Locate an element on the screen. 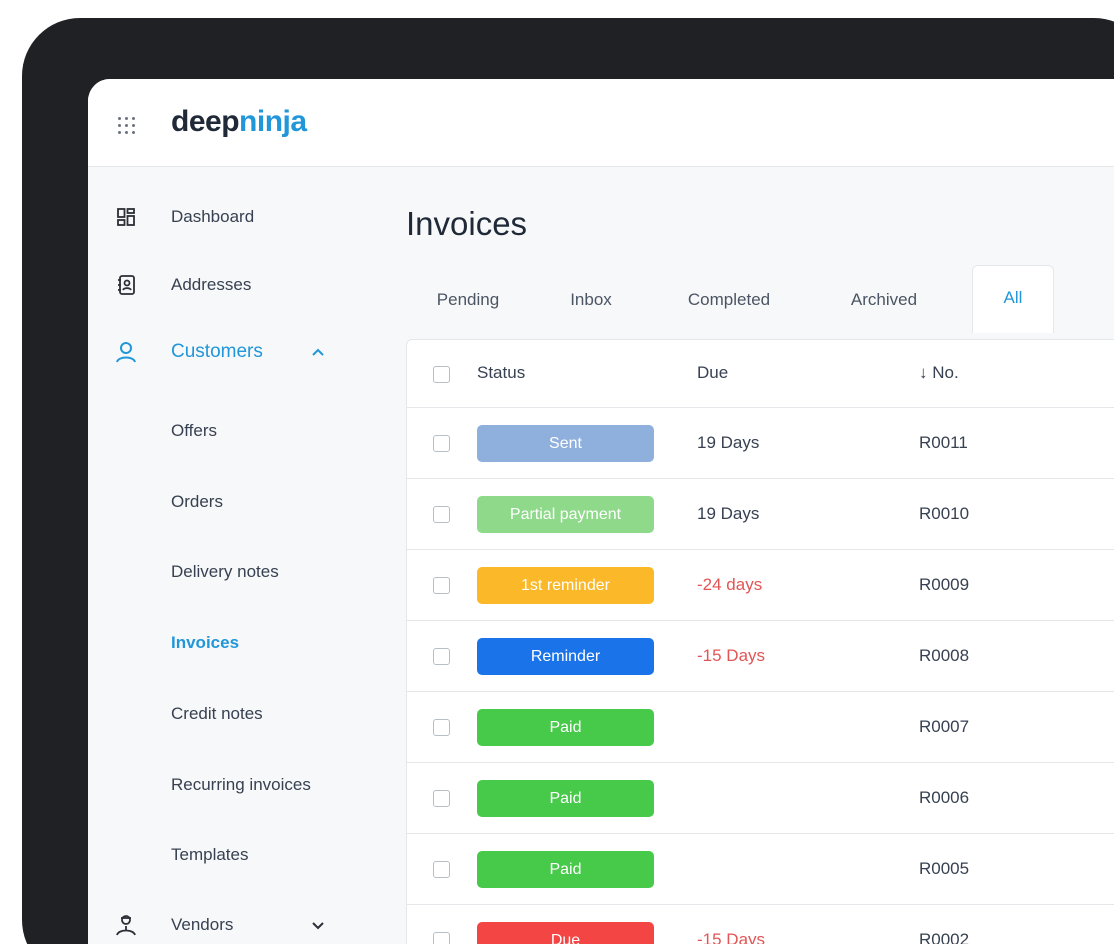 The width and height of the screenshot is (1114, 944). table-row: Sent 19 Days R0011 is located at coordinates (760, 443).